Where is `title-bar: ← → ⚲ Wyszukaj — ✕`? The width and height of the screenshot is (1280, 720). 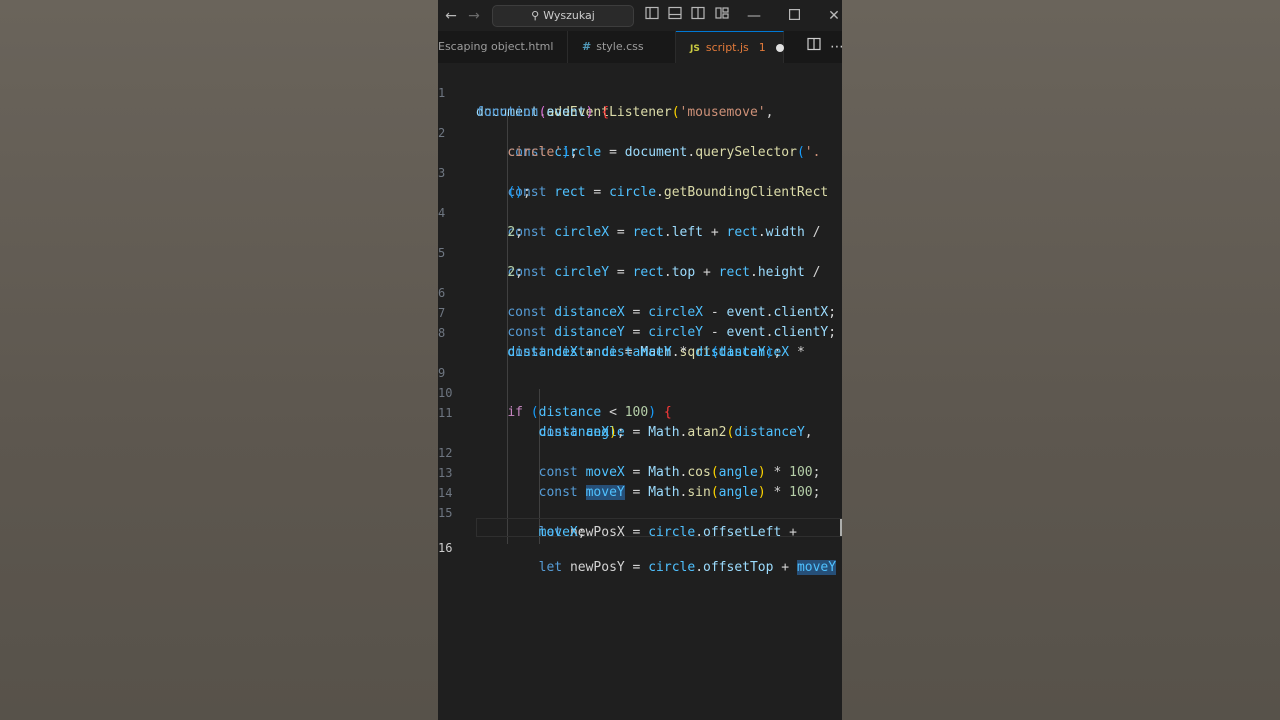 title-bar: ← → ⚲ Wyszukaj — ✕ is located at coordinates (640, 15).